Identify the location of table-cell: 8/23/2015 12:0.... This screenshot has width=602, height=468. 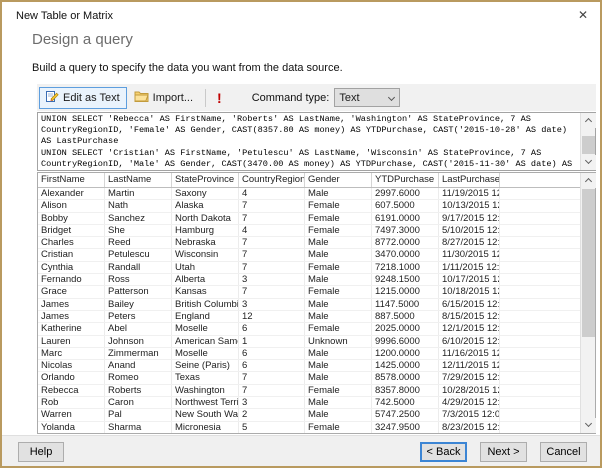
(469, 427).